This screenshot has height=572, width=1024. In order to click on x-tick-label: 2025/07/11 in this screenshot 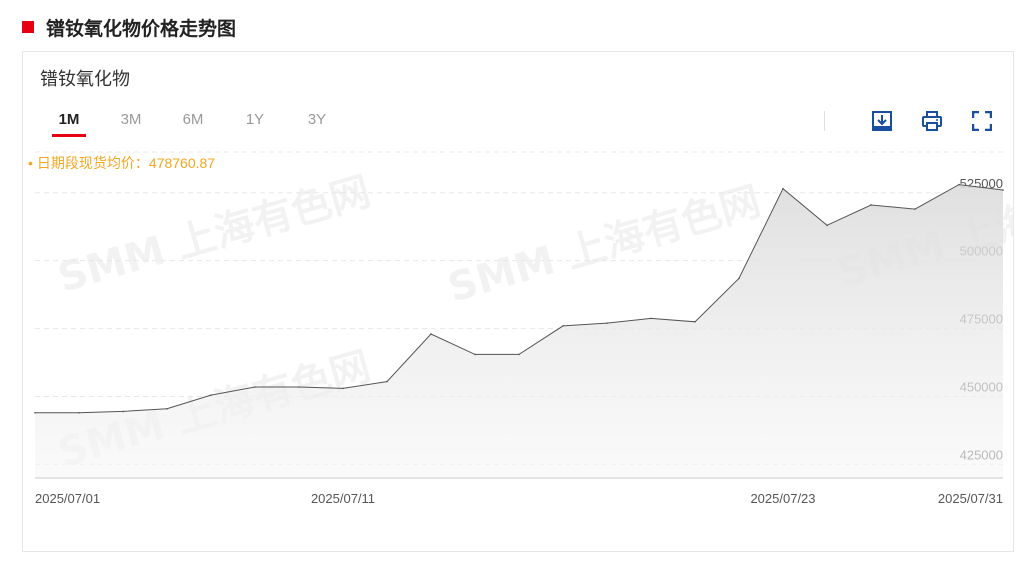, I will do `click(343, 498)`.